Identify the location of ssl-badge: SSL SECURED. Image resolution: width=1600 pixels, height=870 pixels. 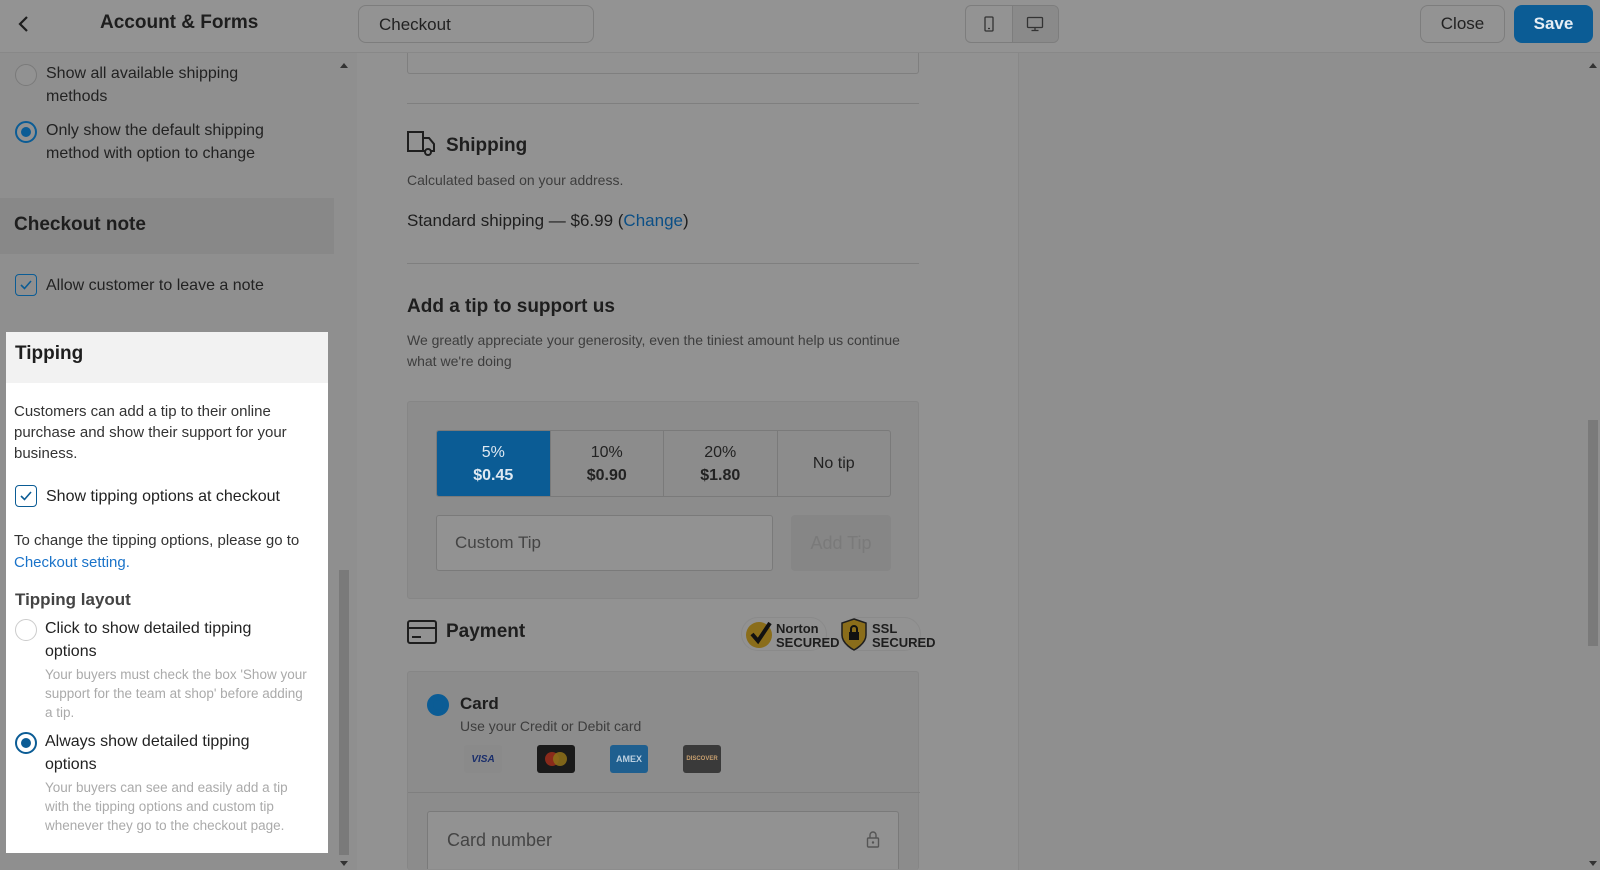
(888, 634).